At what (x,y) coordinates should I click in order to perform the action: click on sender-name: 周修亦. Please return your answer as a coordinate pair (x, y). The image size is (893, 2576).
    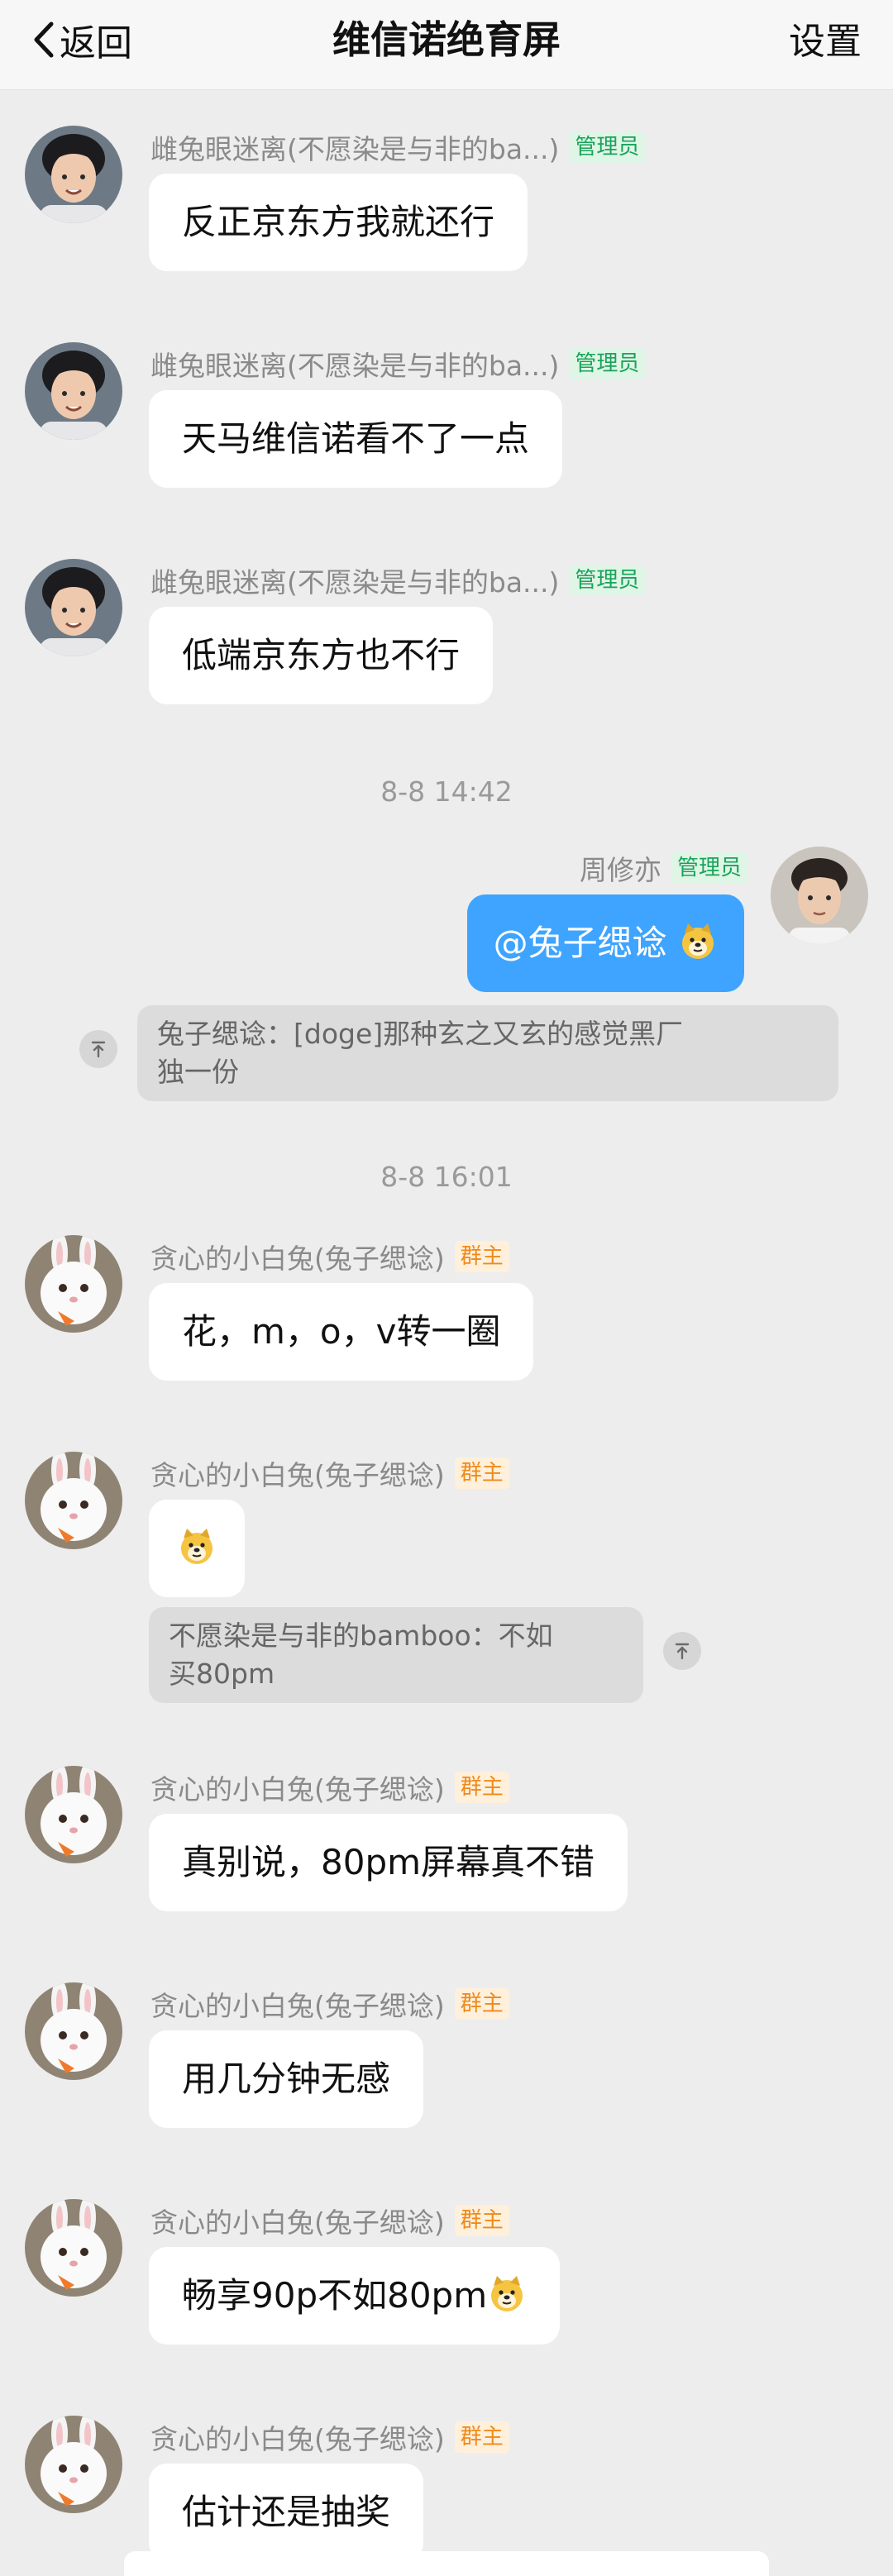
    Looking at the image, I should click on (620, 870).